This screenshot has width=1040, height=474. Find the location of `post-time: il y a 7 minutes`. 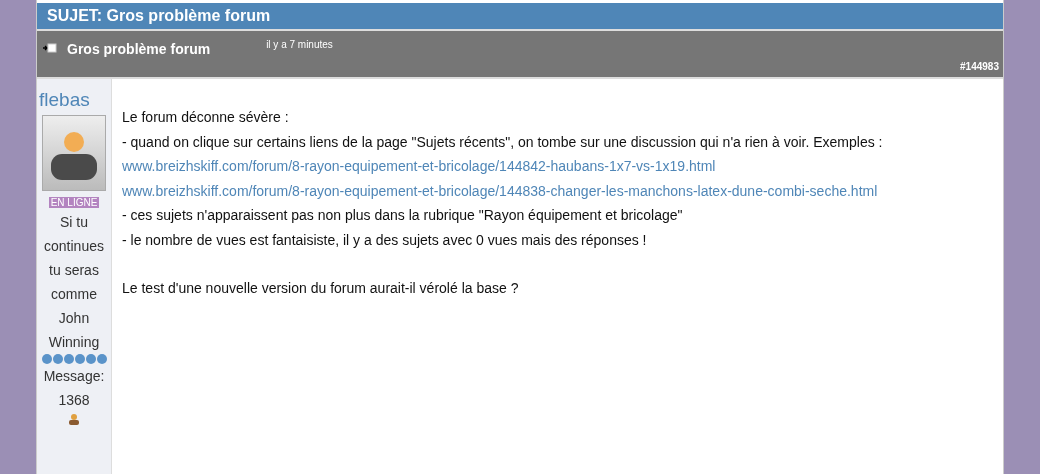

post-time: il y a 7 minutes is located at coordinates (299, 44).